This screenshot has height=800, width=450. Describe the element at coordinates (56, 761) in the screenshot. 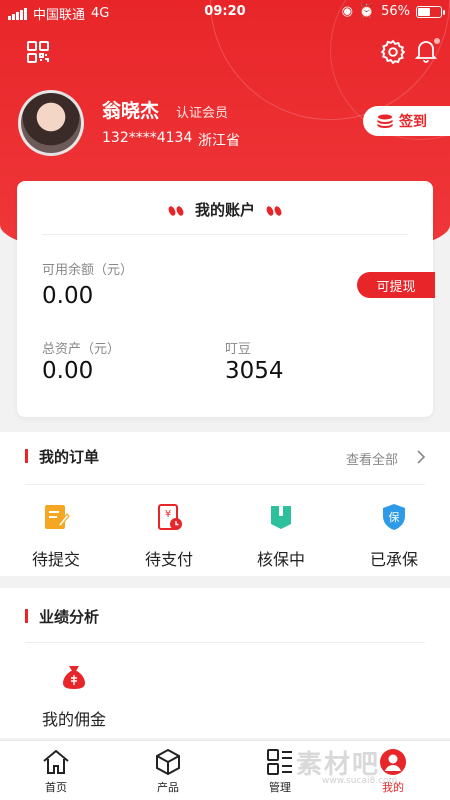

I see `home-icon` at that location.